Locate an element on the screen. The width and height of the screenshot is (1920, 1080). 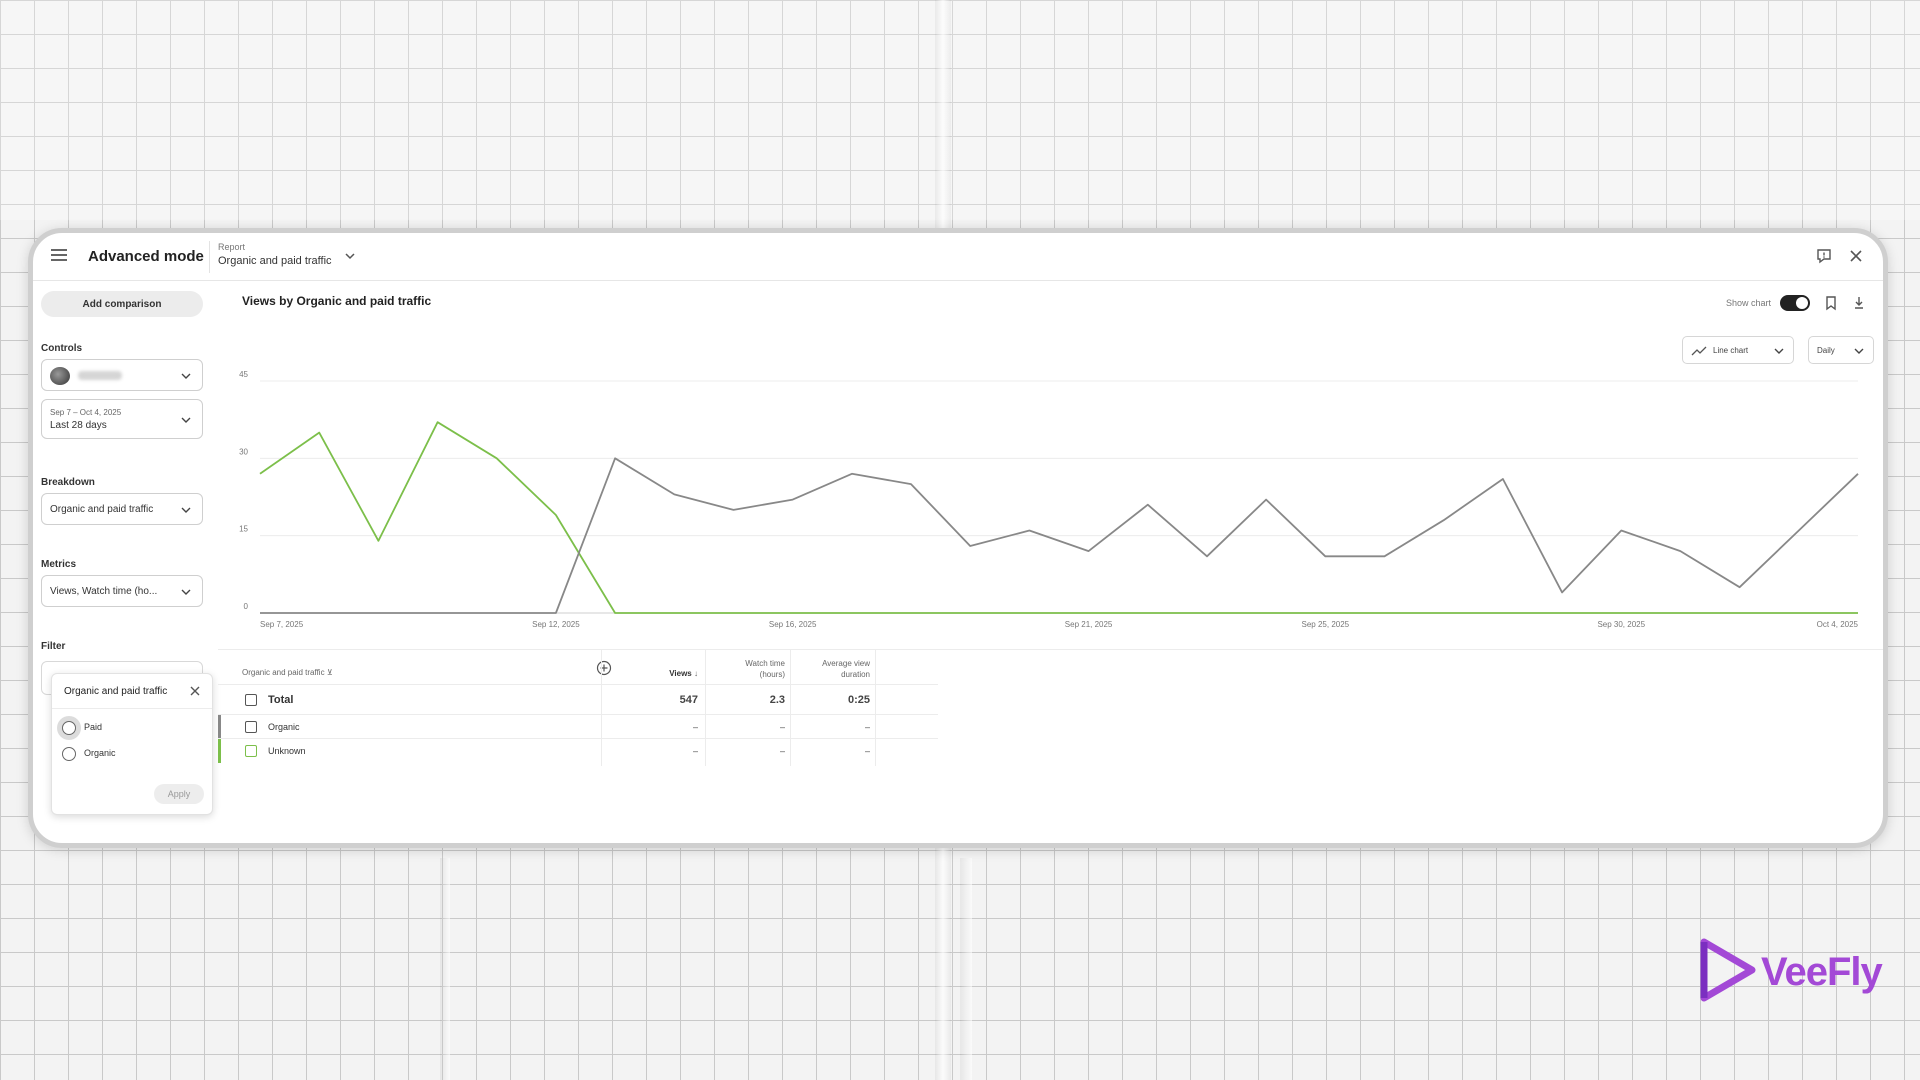
bookmark-icon is located at coordinates (1831, 303).